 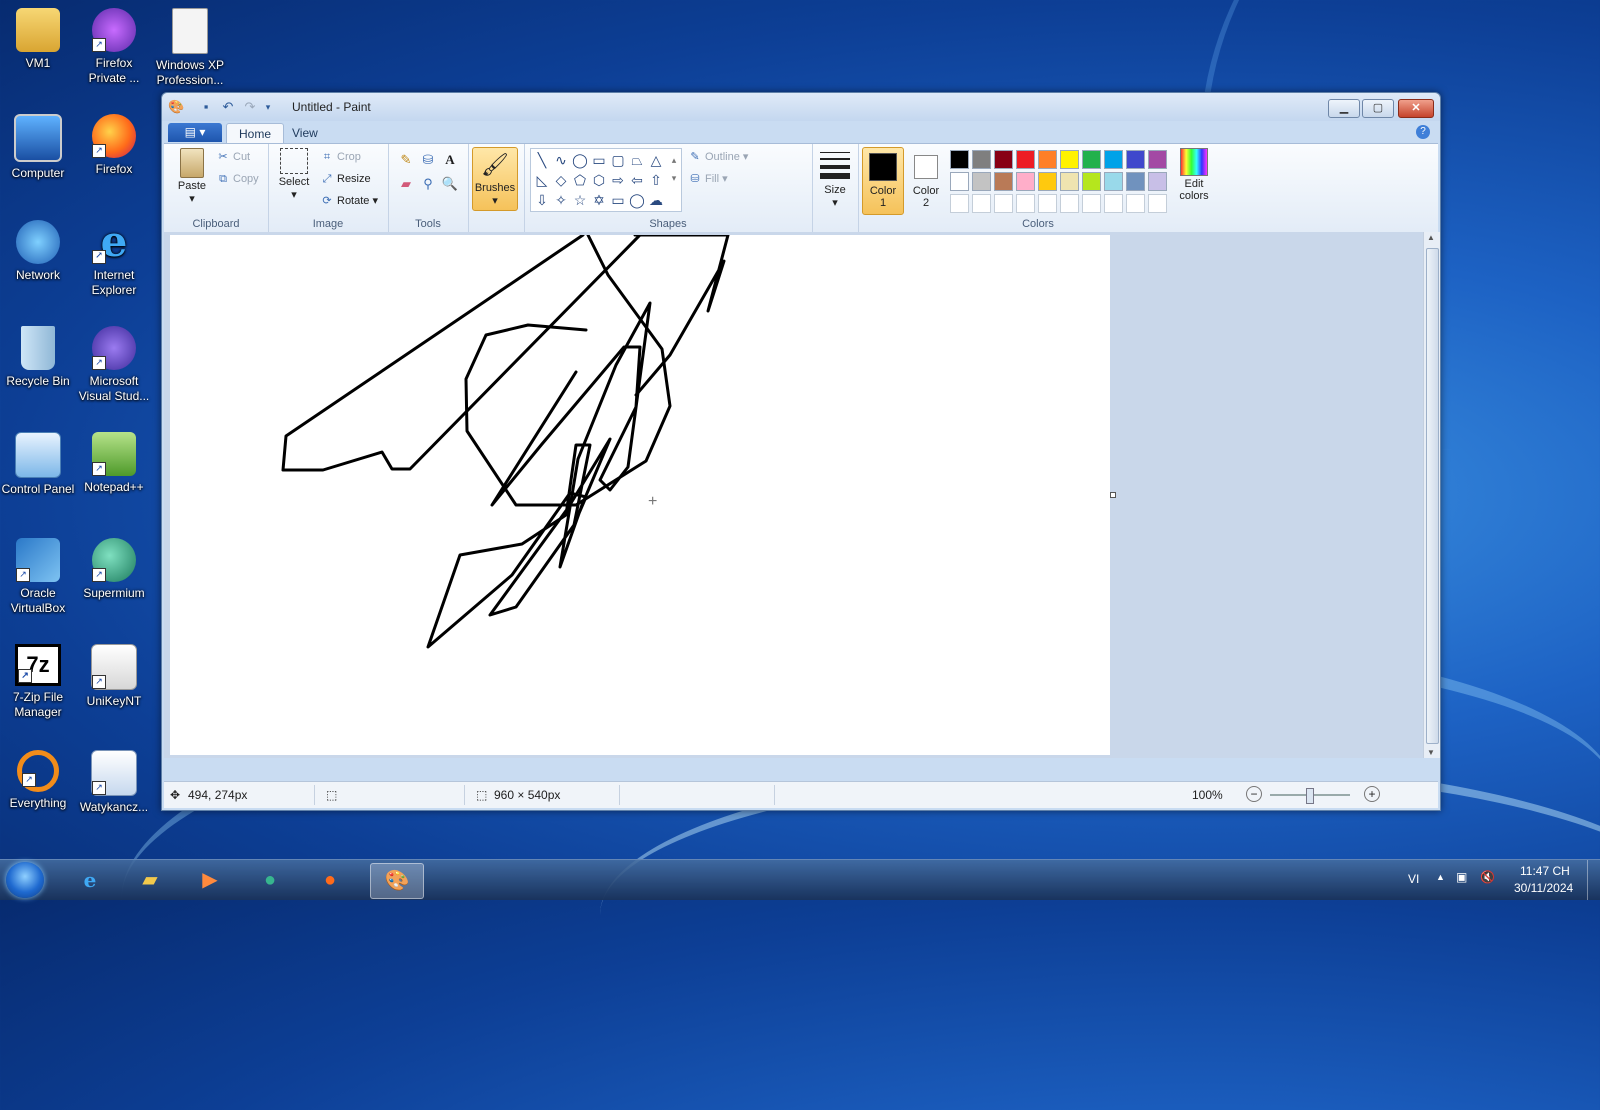 I want to click on triangle-shape-icon: △, so click(x=656, y=160).